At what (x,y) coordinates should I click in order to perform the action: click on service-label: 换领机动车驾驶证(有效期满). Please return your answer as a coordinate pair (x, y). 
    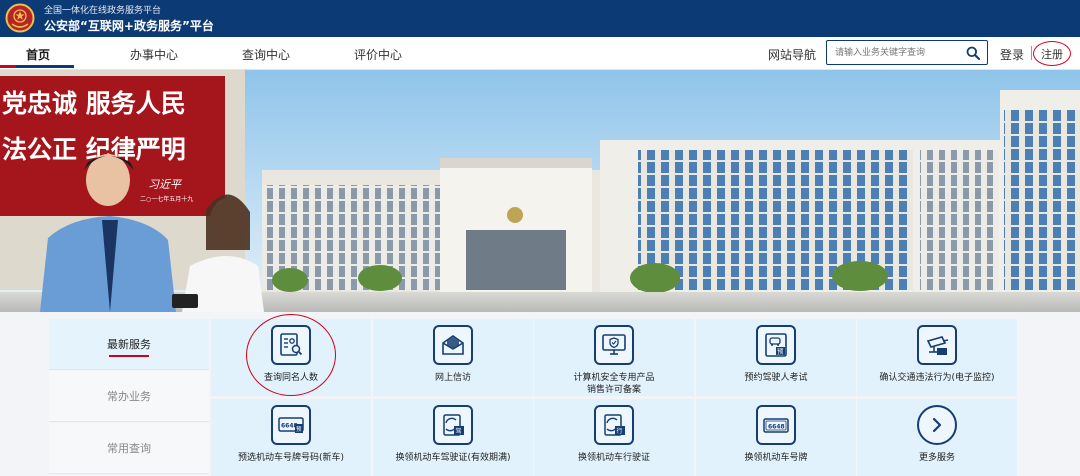
    Looking at the image, I should click on (453, 458).